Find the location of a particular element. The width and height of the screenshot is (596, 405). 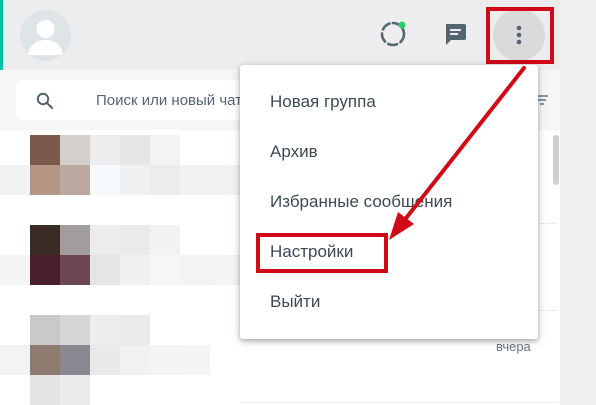

status-icon is located at coordinates (393, 34).